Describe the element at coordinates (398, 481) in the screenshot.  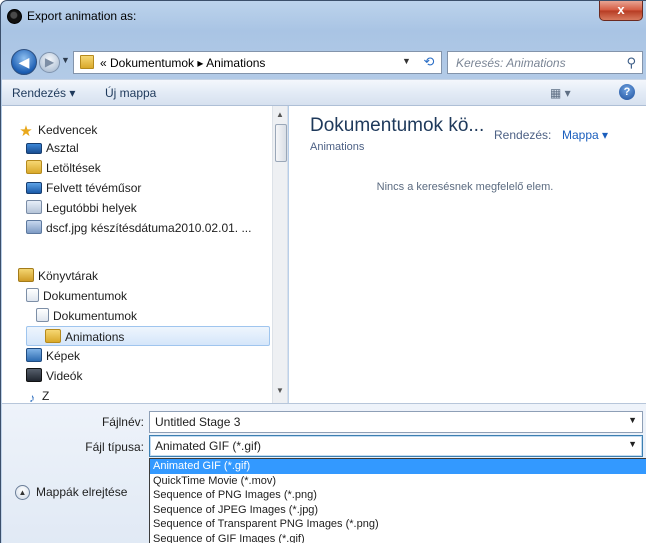
I see `dropdown-option: QuickTime Movie (*.mov)` at that location.